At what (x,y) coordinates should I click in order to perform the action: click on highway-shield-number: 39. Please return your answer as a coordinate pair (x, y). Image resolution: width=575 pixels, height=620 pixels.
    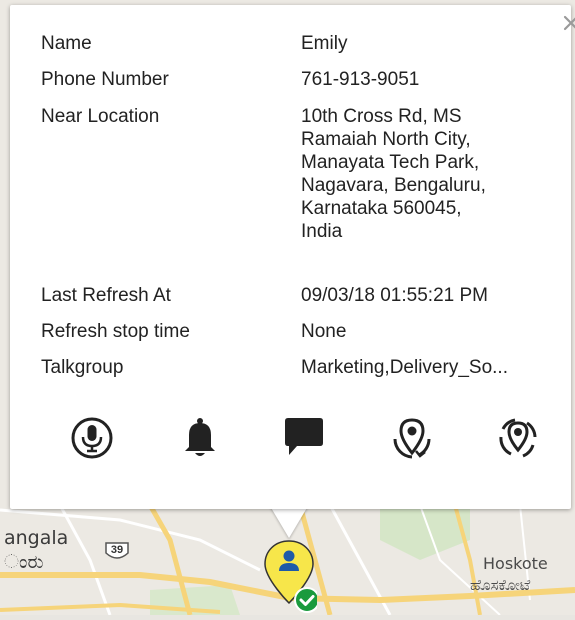
    Looking at the image, I should click on (117, 550).